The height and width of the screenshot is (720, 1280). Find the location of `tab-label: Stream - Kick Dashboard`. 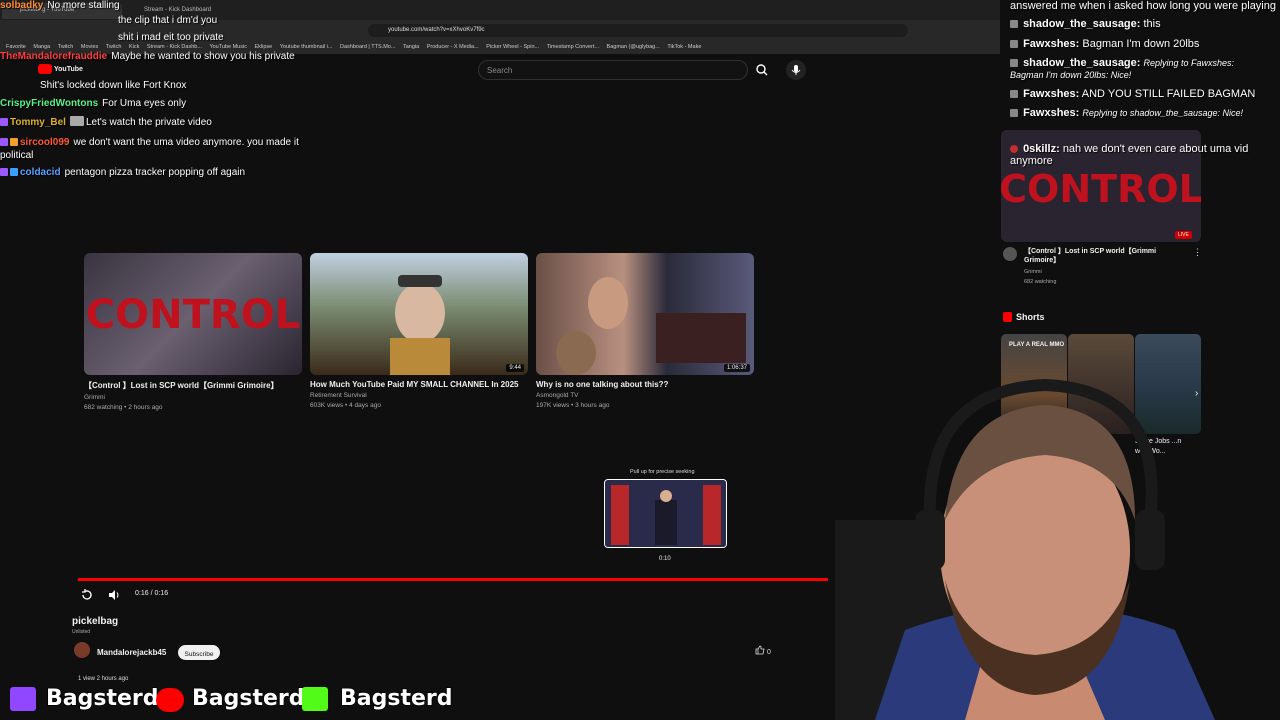

tab-label: Stream - Kick Dashboard is located at coordinates (178, 10).